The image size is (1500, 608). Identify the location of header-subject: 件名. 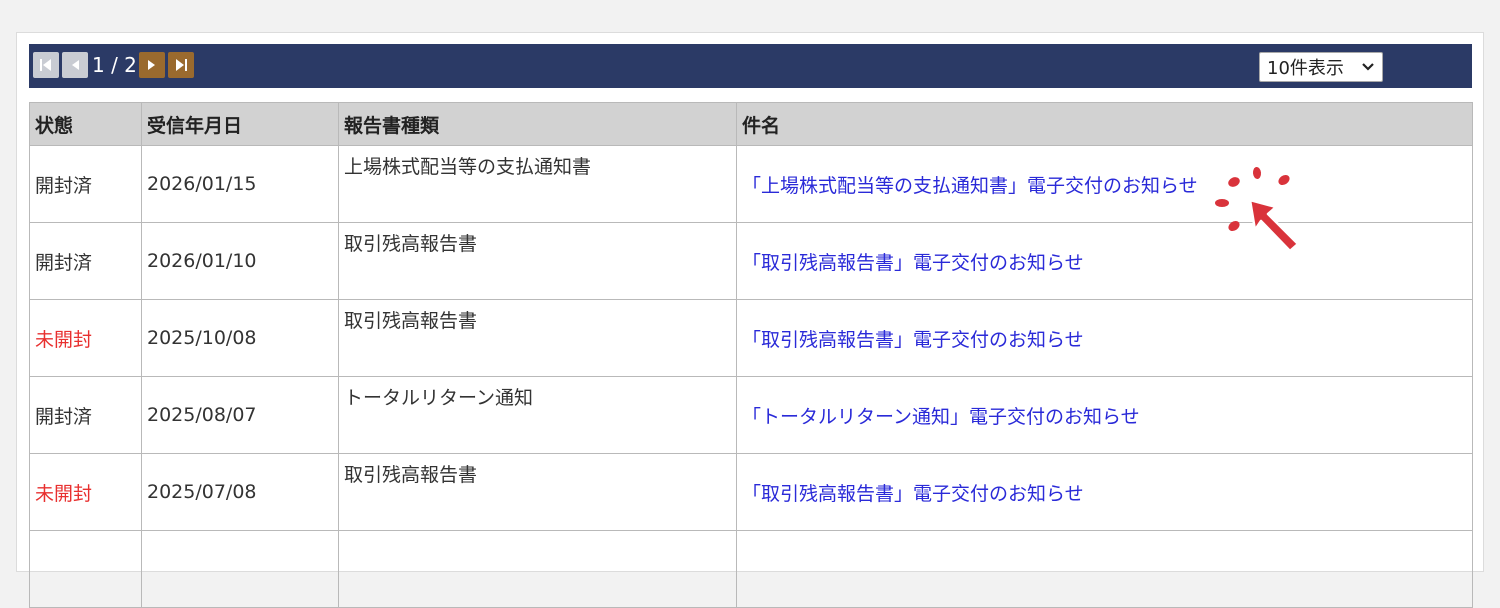
(1104, 124).